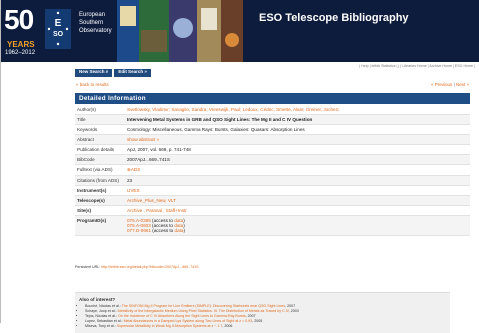  What do you see at coordinates (96, 149) in the screenshot?
I see `field-label: Publication details` at bounding box center [96, 149].